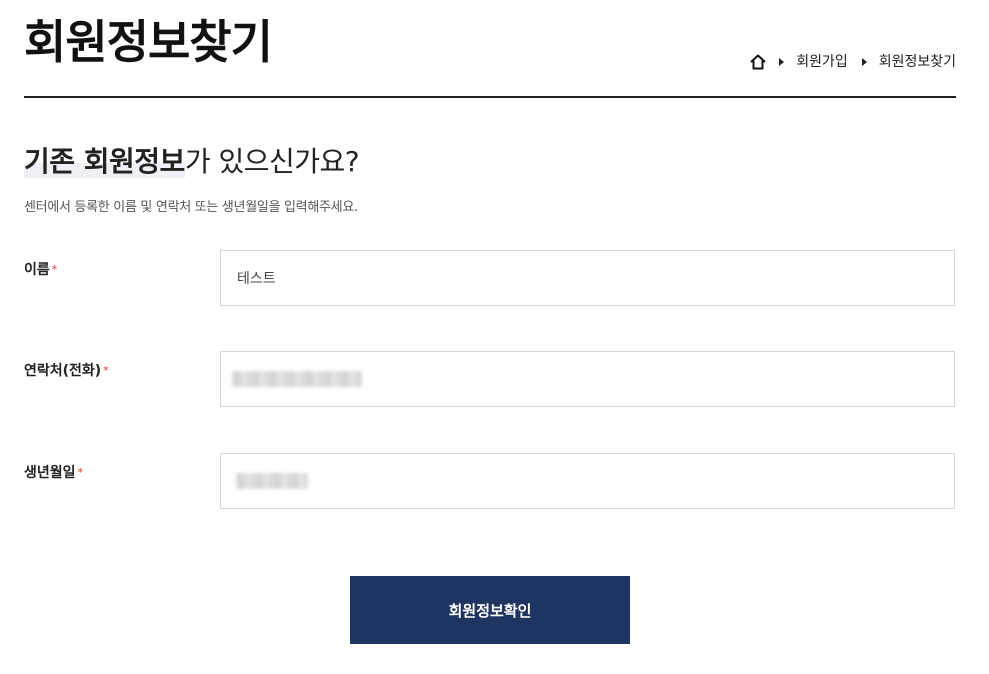 The height and width of the screenshot is (674, 989). What do you see at coordinates (50, 473) in the screenshot?
I see `birthdate-label-text: 생년월일` at bounding box center [50, 473].